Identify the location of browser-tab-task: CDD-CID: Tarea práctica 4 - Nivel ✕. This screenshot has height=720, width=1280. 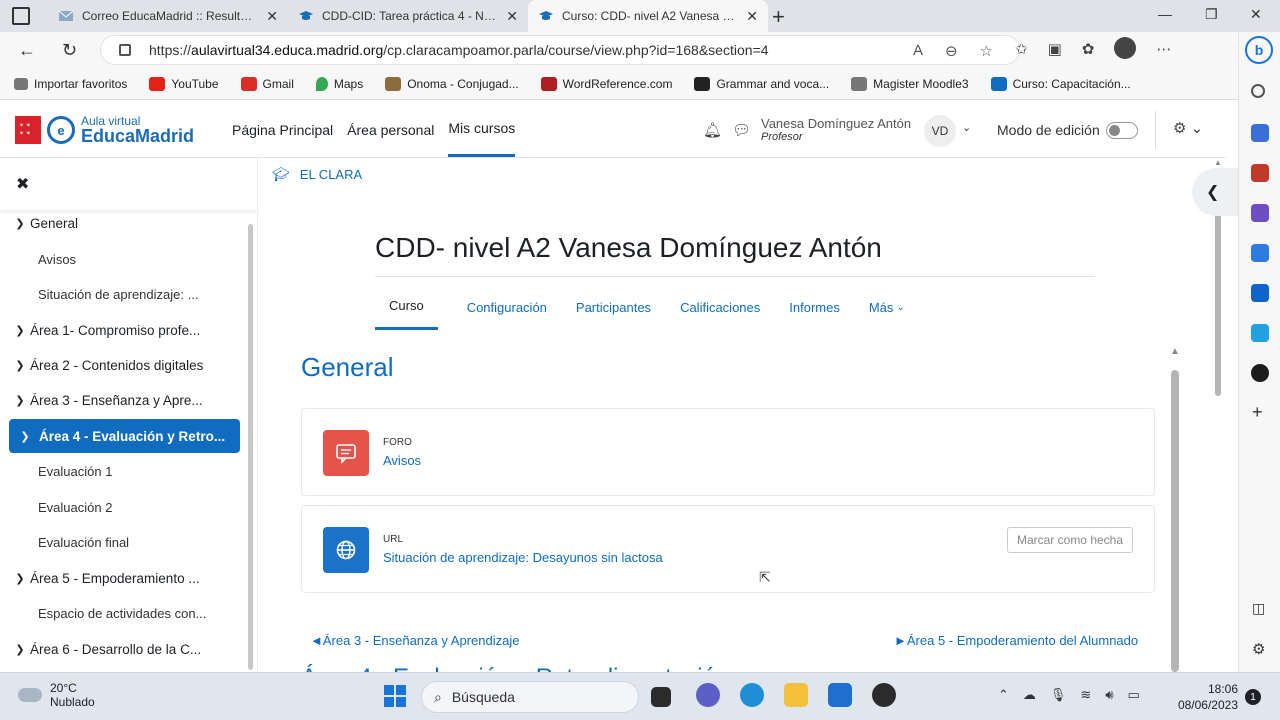
(408, 16).